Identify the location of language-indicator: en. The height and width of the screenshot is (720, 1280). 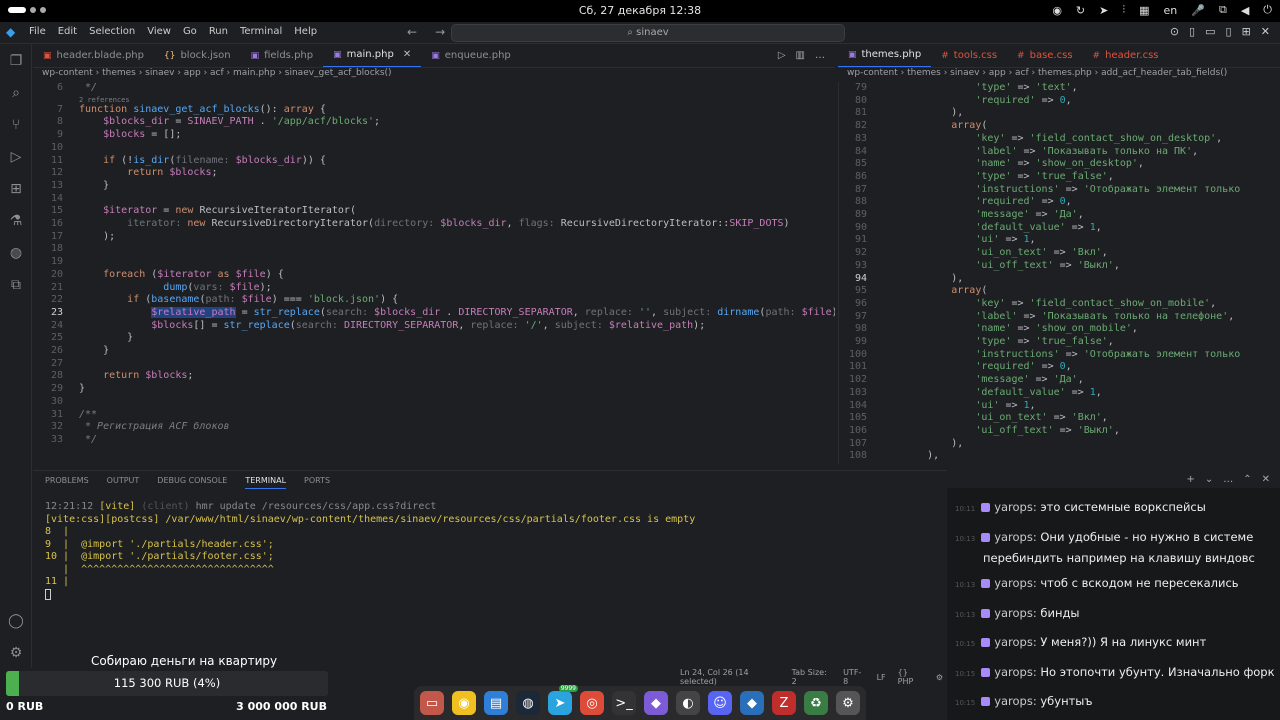
(1171, 10).